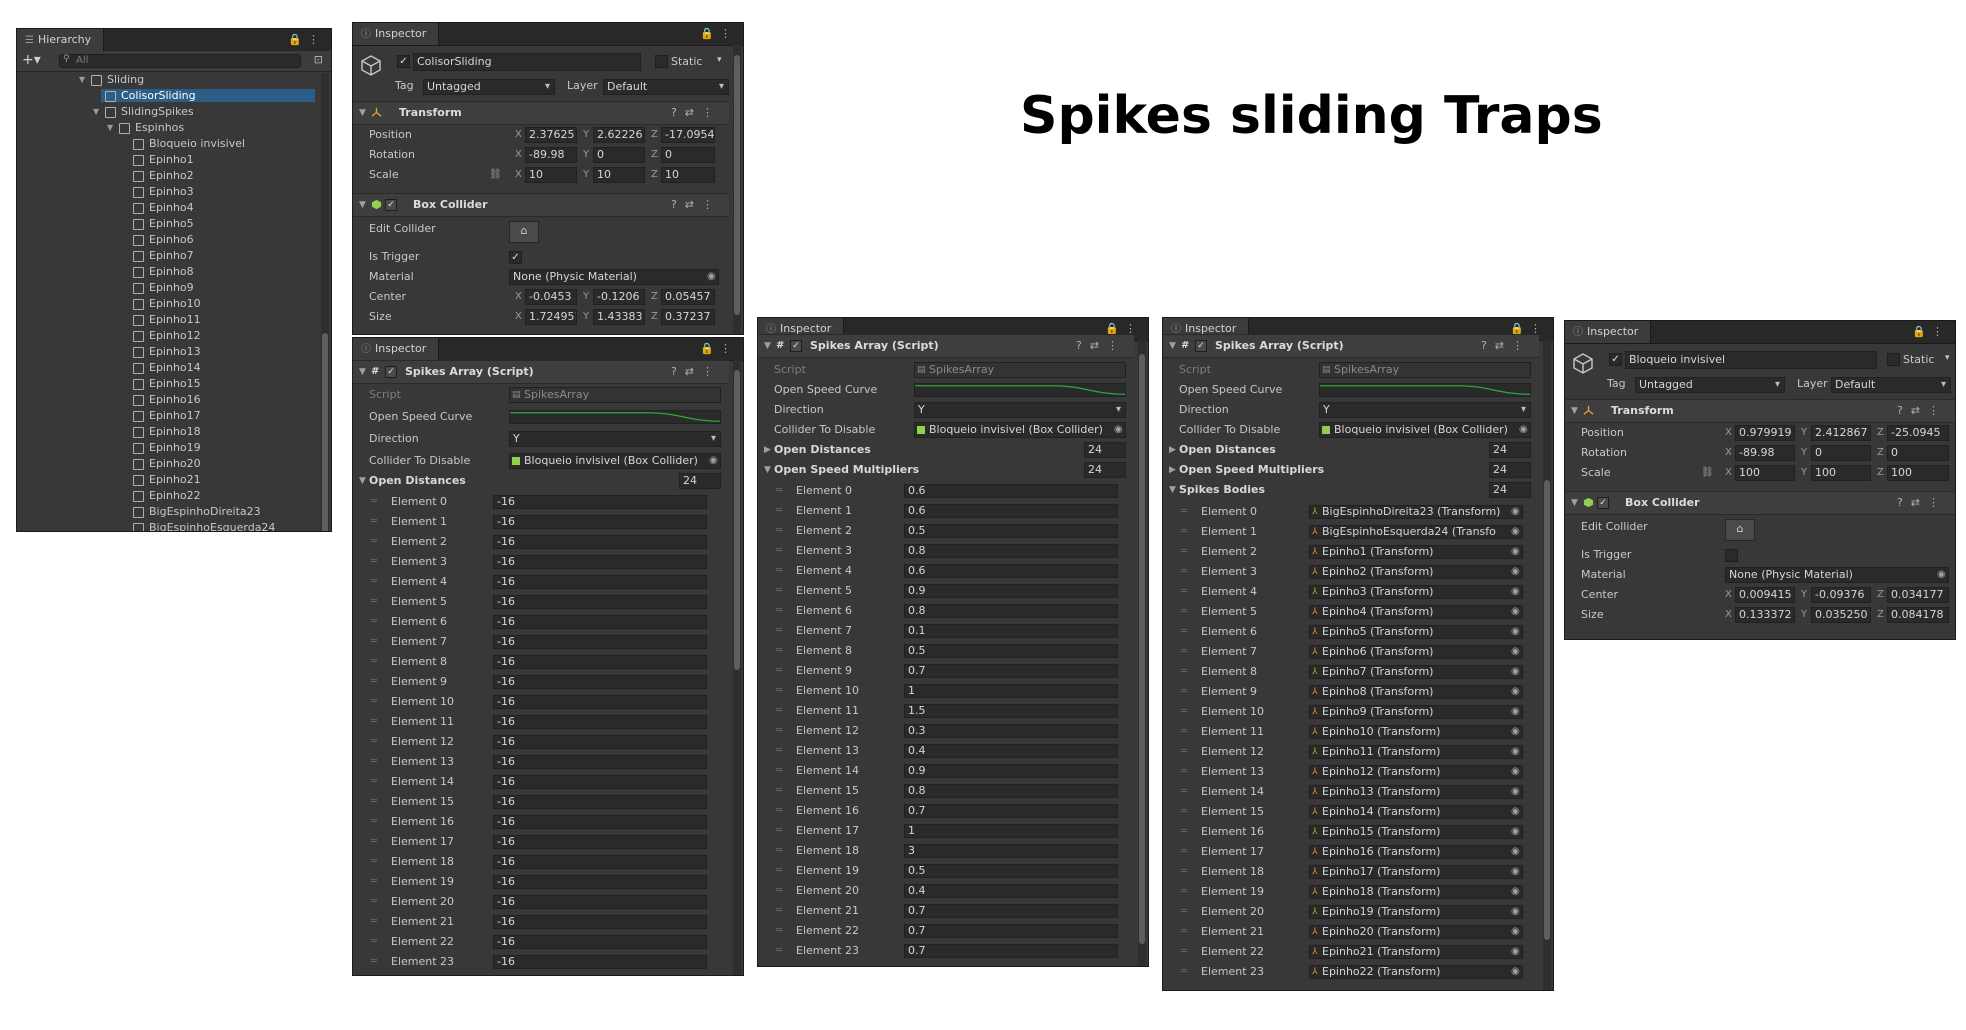  I want to click on transform-header: ▼ Transform ?⇄⋮, so click(1760, 411).